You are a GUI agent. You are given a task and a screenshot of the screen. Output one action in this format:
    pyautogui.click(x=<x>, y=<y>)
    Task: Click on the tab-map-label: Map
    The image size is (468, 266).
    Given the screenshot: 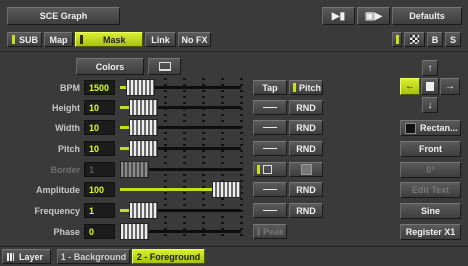 What is the action you would take?
    pyautogui.click(x=58, y=39)
    